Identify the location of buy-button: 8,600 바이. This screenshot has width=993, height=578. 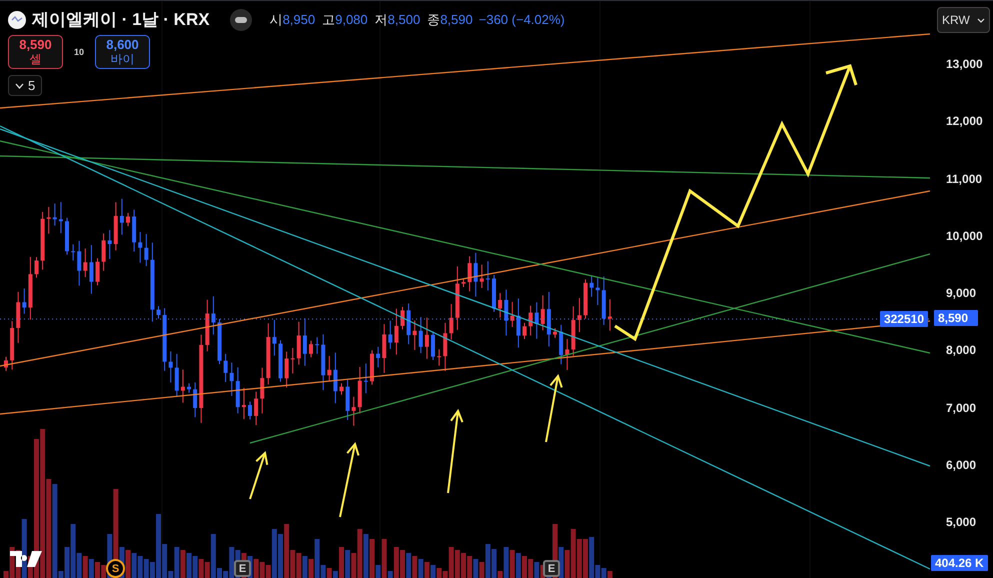
(122, 52).